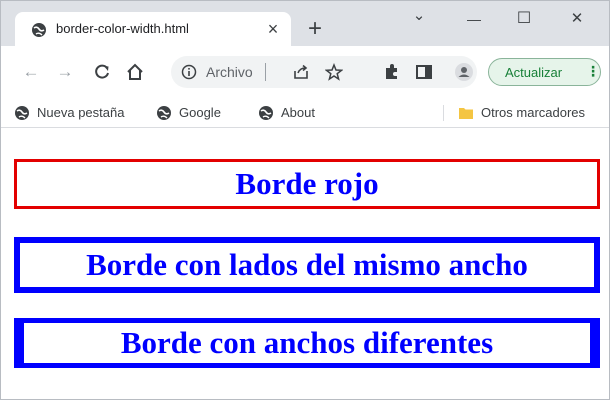  Describe the element at coordinates (301, 72) in the screenshot. I see `share-icon` at that location.